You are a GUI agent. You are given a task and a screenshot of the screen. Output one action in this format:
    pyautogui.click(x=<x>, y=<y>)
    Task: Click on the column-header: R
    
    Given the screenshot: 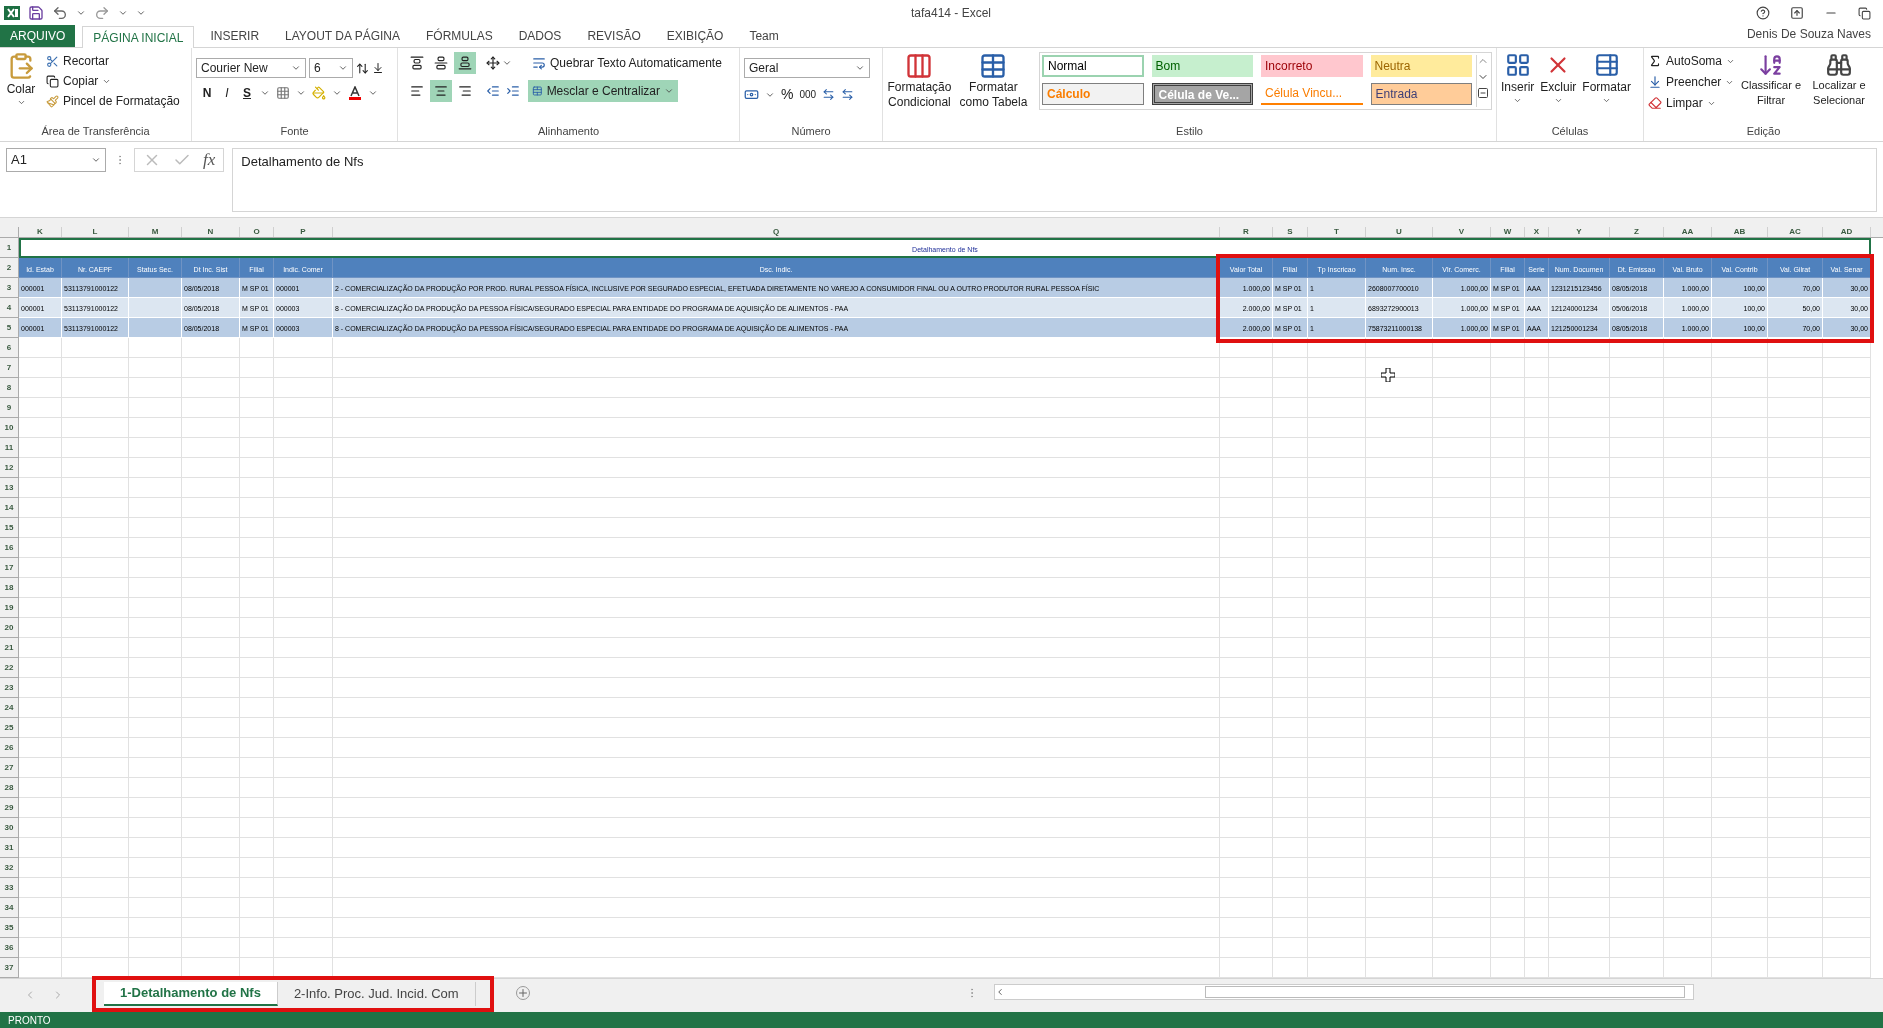 What is the action you would take?
    pyautogui.click(x=1246, y=232)
    